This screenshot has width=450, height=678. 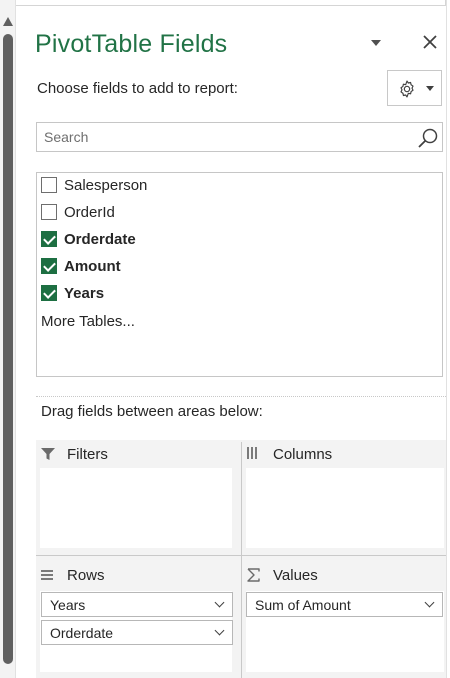 I want to click on filters-area: Filters, so click(x=138, y=498).